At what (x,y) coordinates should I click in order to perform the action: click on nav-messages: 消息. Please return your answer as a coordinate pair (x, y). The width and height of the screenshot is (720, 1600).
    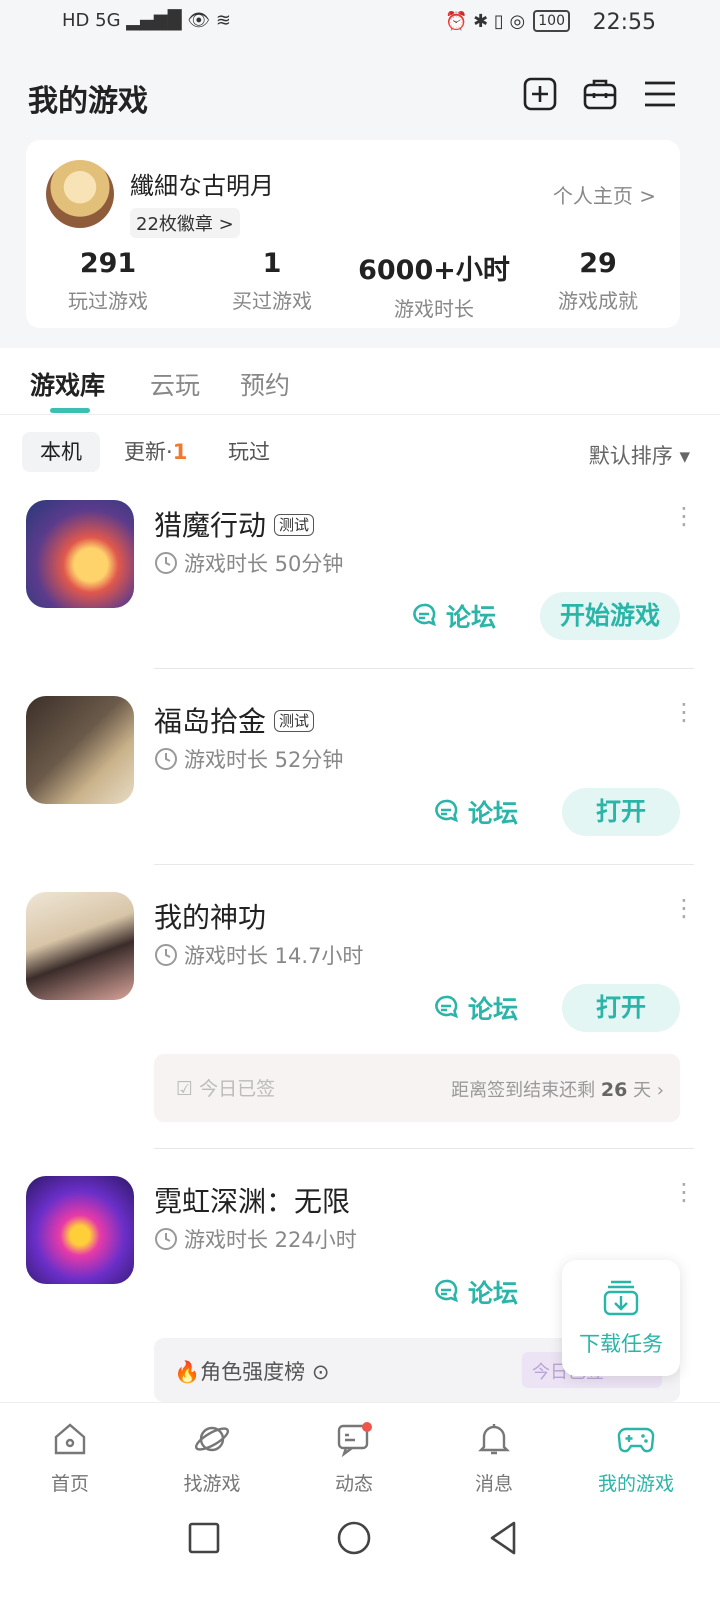
    Looking at the image, I should click on (494, 1457).